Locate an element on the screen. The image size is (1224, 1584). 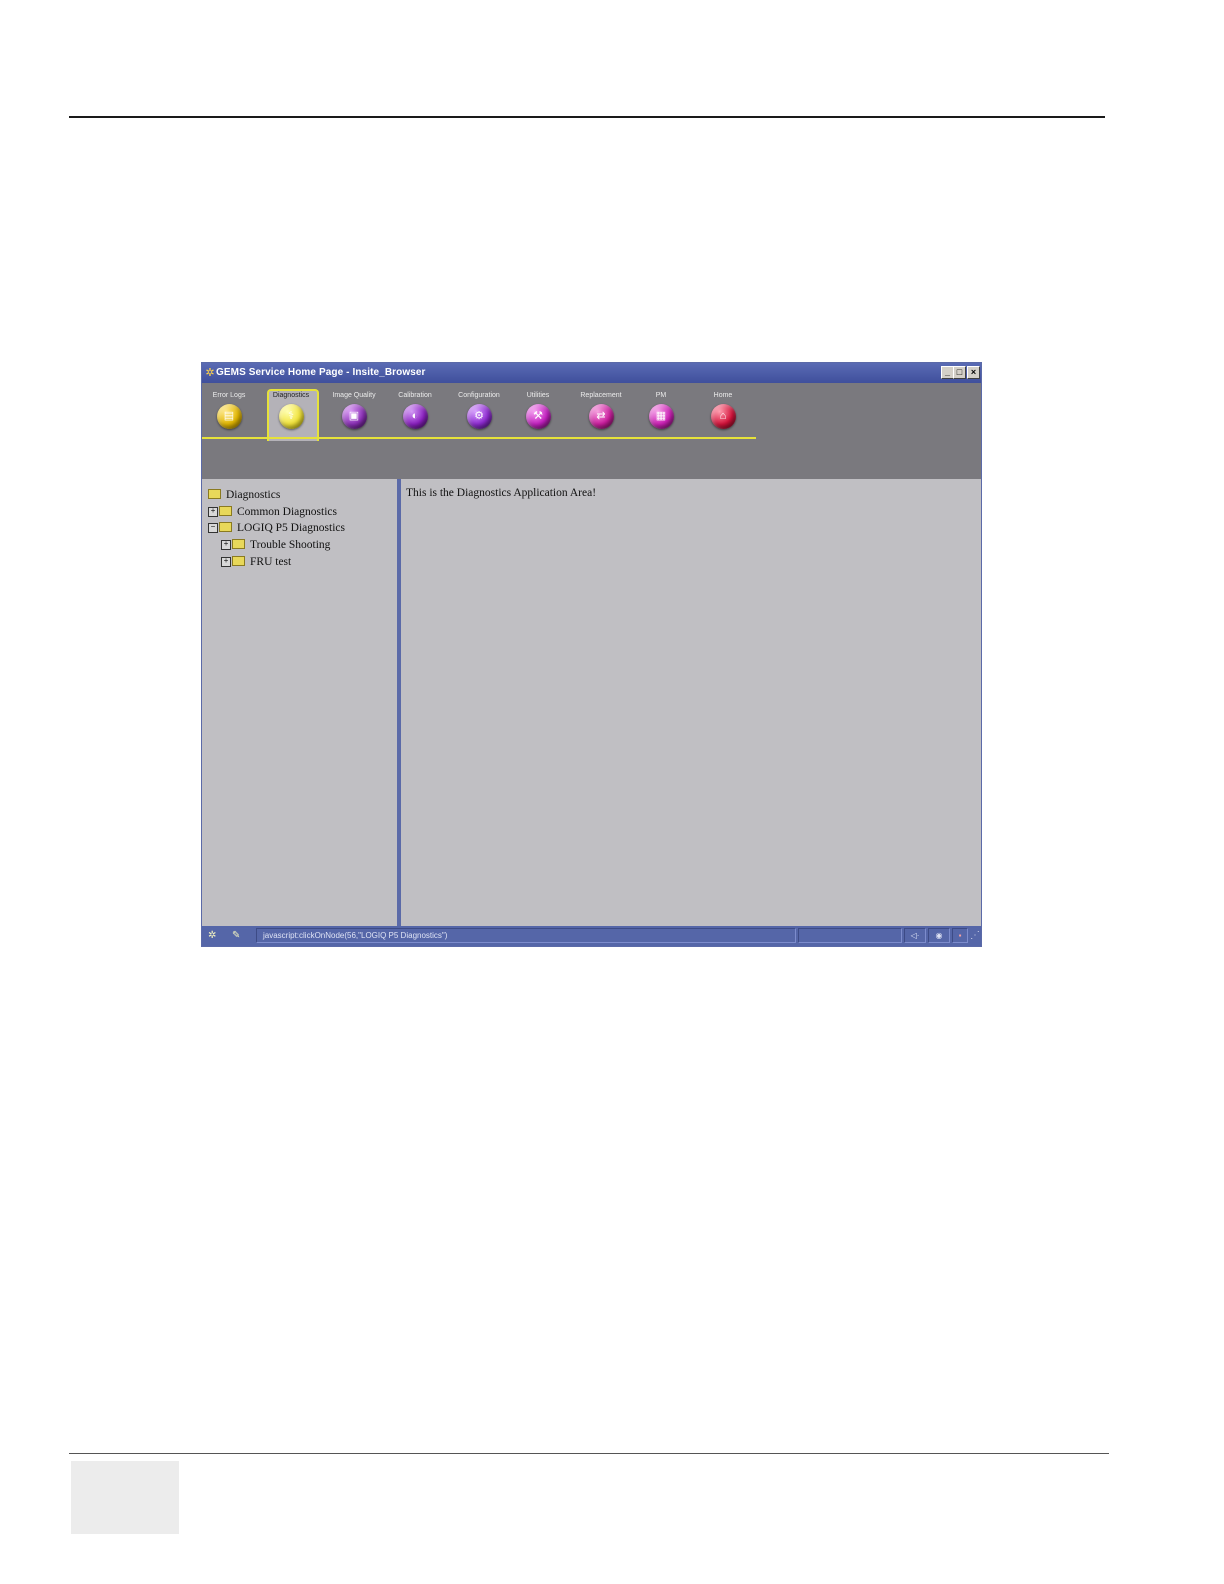
toolbar-item-utilities: Utilities ⚒ is located at coordinates (538, 410).